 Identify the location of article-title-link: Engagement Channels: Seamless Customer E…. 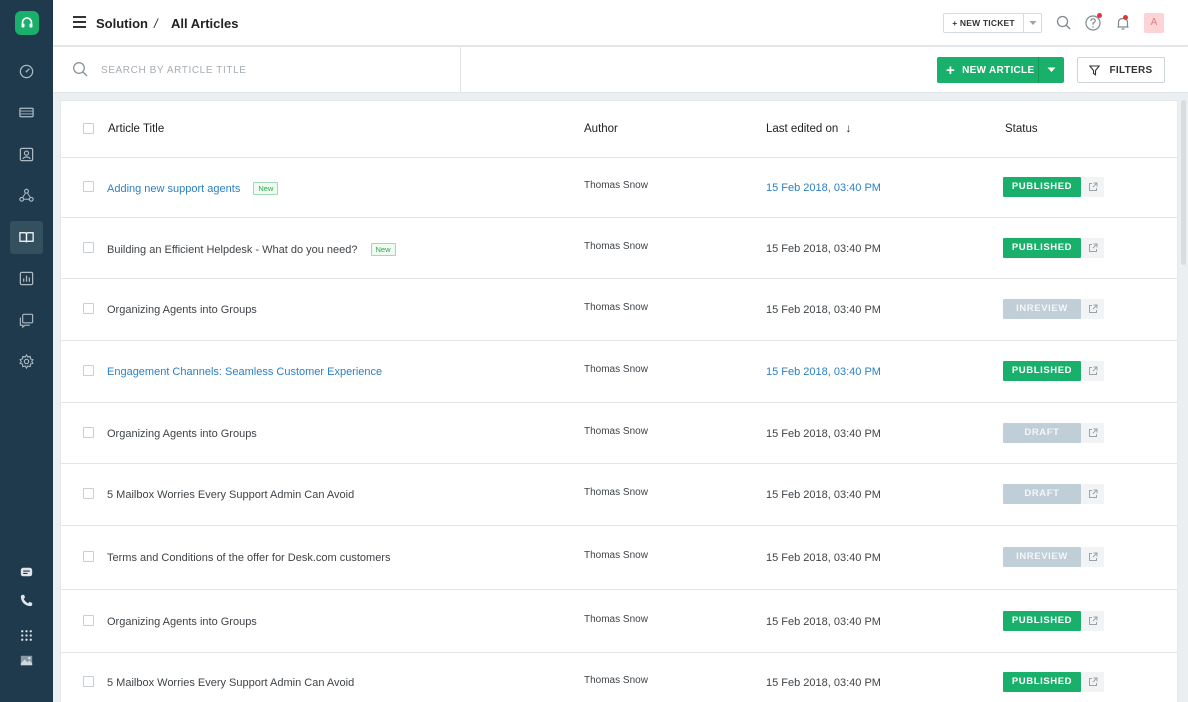
(244, 372).